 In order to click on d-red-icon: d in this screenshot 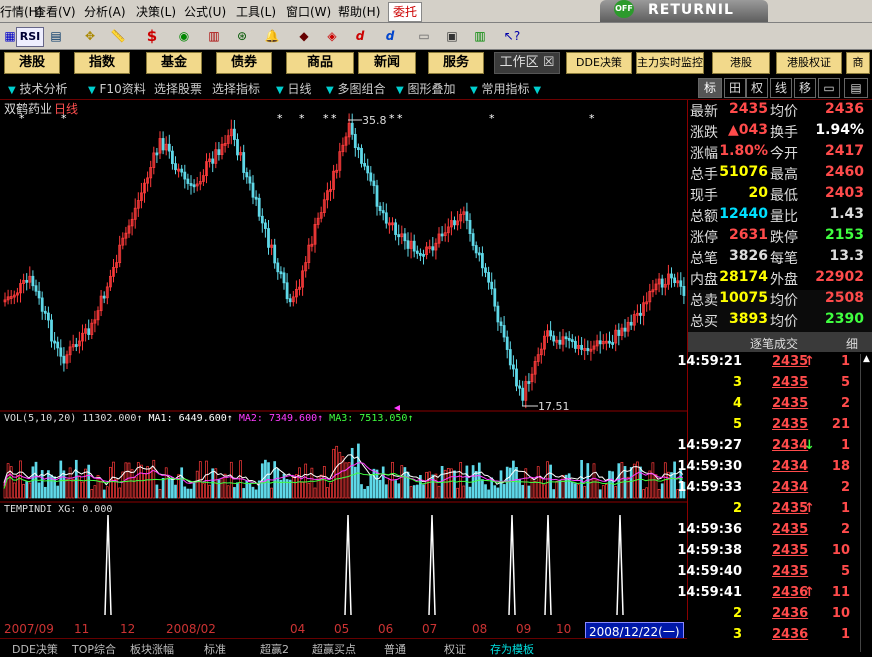, I will do `click(360, 36)`.